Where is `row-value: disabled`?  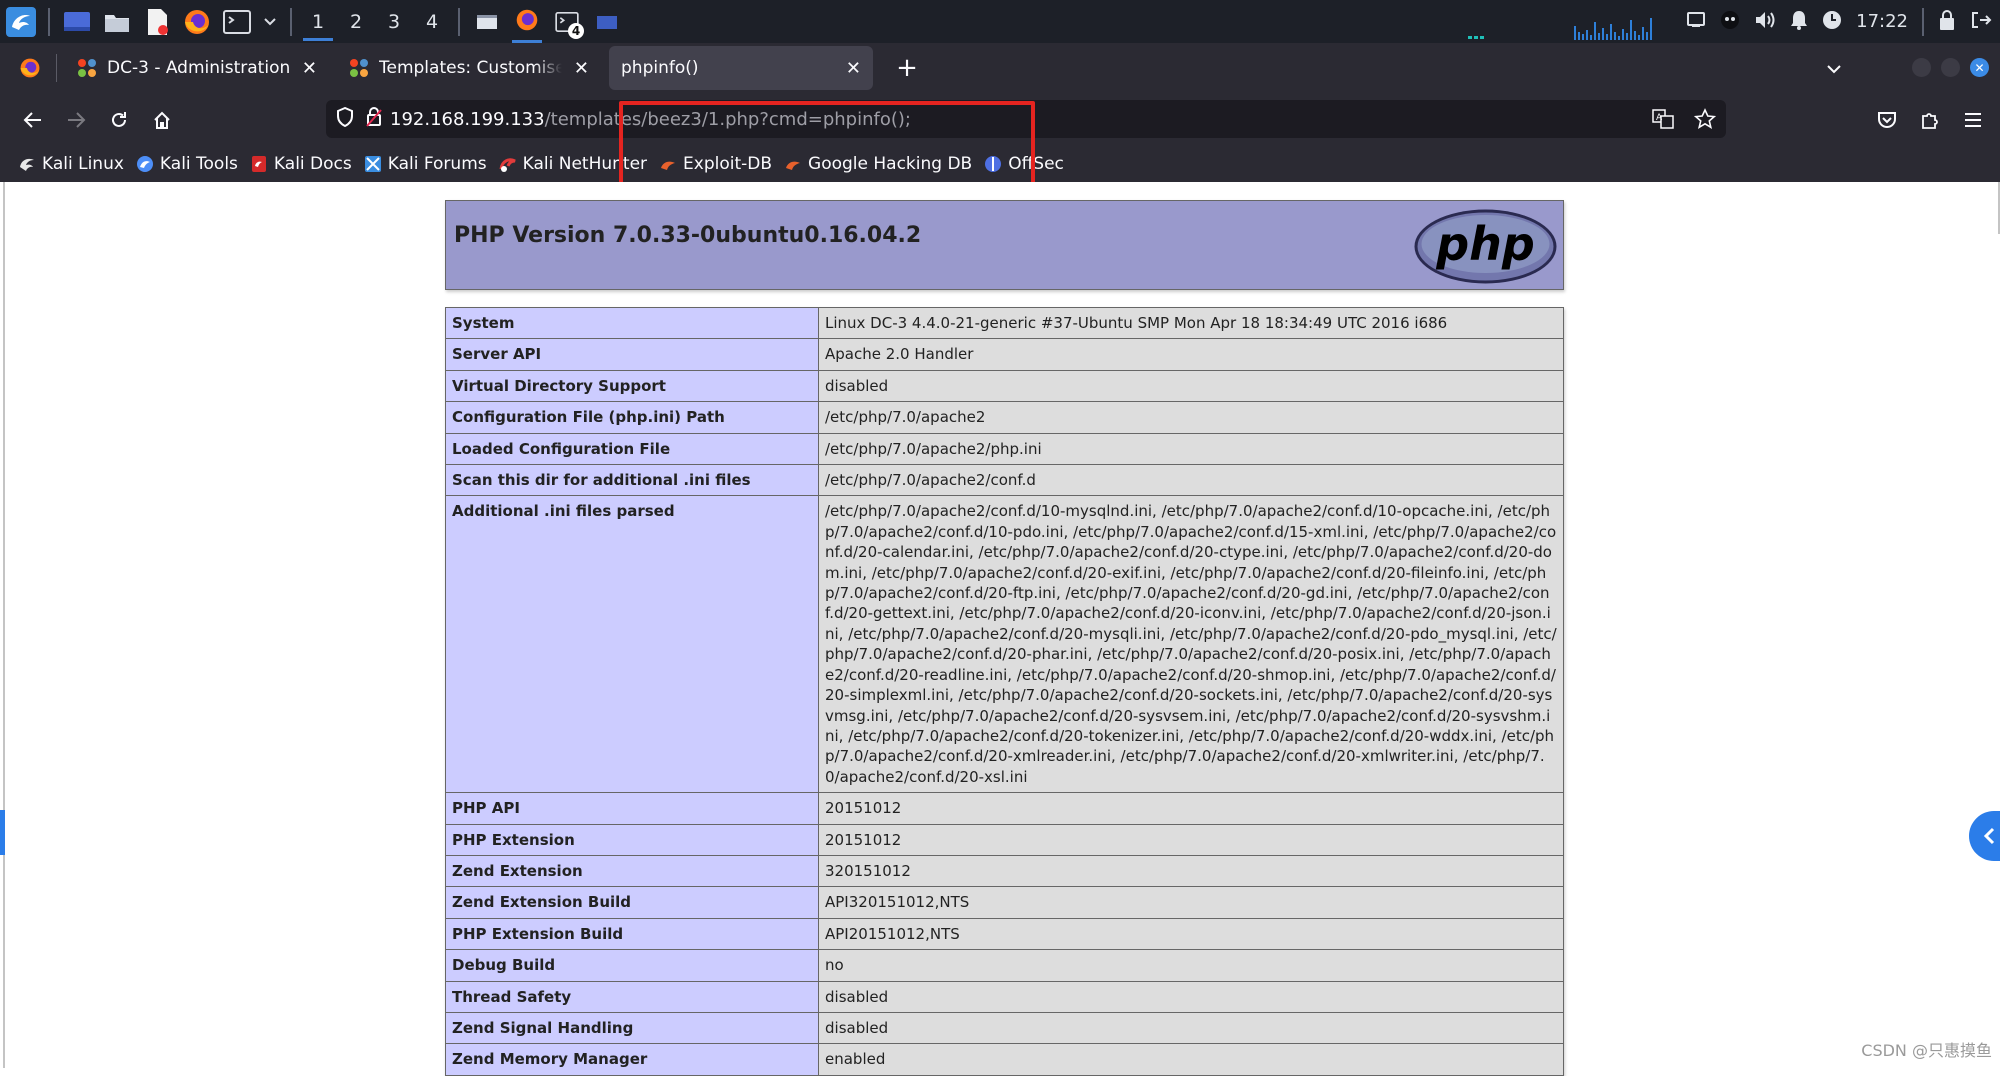 row-value: disabled is located at coordinates (1191, 386).